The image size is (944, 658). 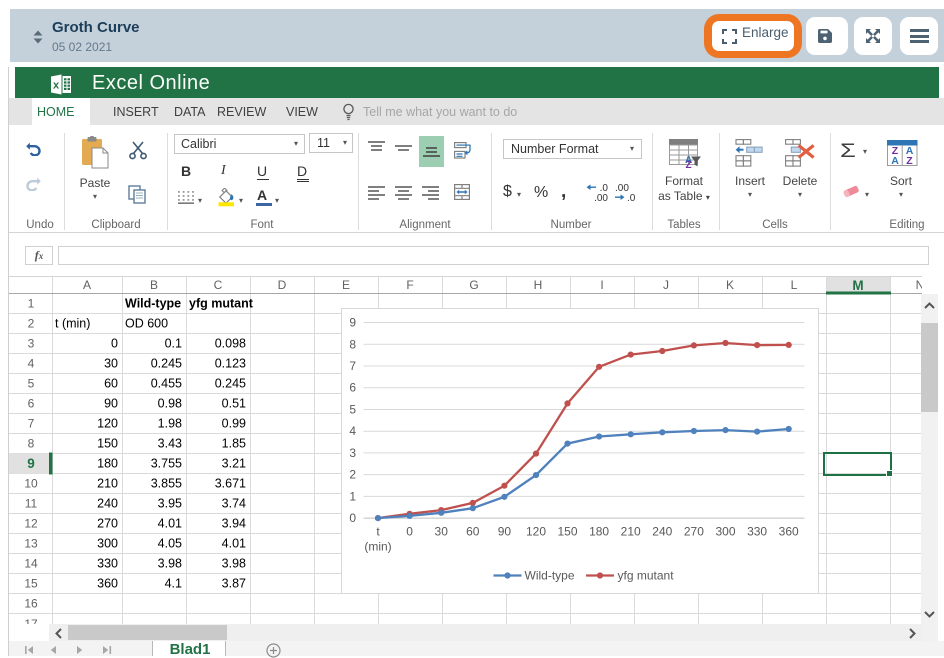 I want to click on svg-text: 0.51, so click(x=234, y=404).